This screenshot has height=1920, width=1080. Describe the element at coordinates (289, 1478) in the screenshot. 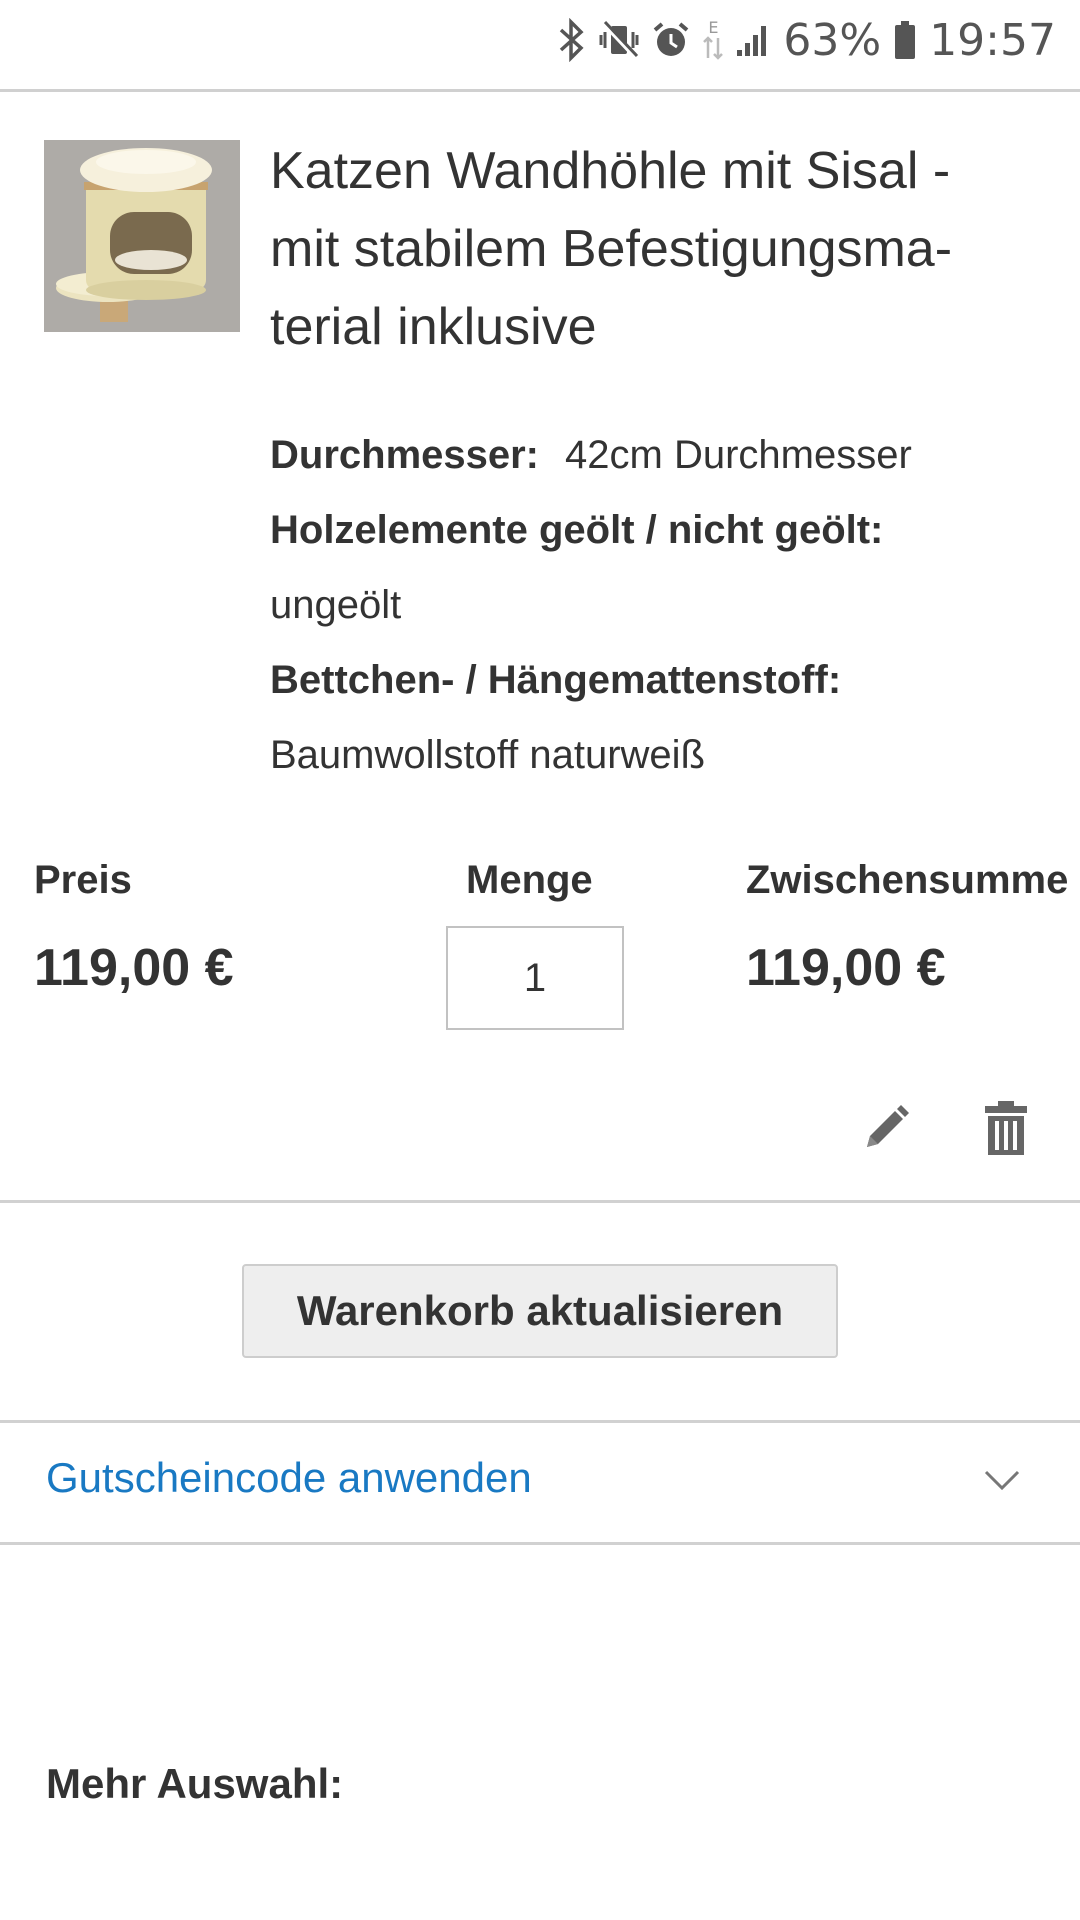

I see `coupon-toggle: Gutscheincode anwenden` at that location.